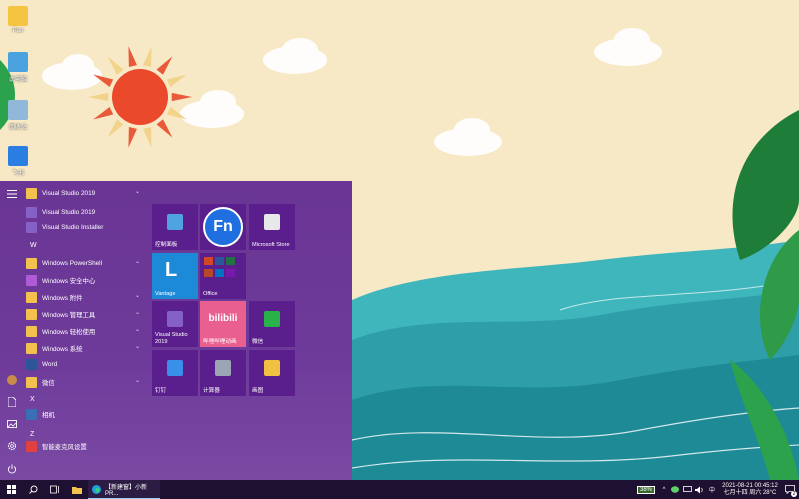  What do you see at coordinates (33, 489) in the screenshot?
I see `search-icon` at bounding box center [33, 489].